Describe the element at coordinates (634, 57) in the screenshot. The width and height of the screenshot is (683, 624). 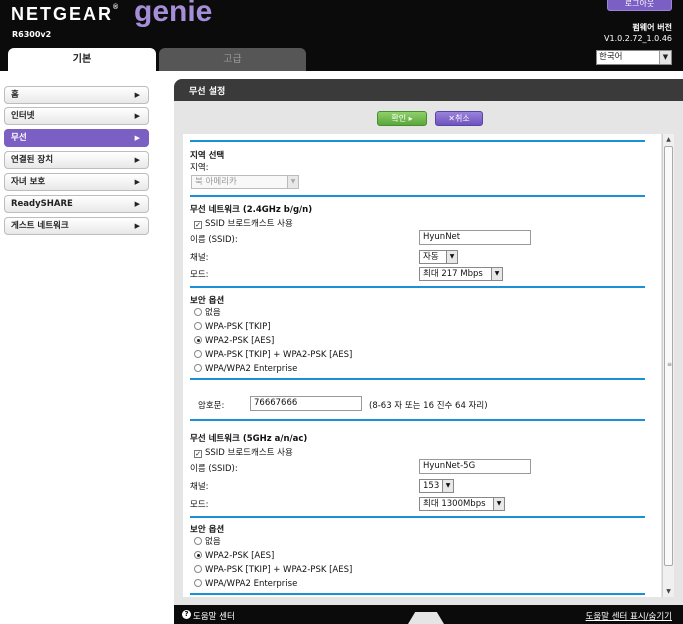
I see `language-select: 한국어 ▼` at that location.